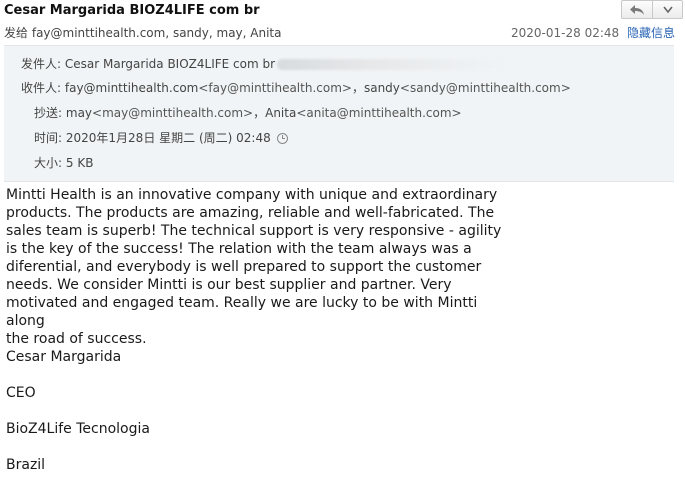 The width and height of the screenshot is (685, 494). What do you see at coordinates (156, 33) in the screenshot?
I see `recipient-list: fay@minttihealth.com, sandy, may, Anita` at bounding box center [156, 33].